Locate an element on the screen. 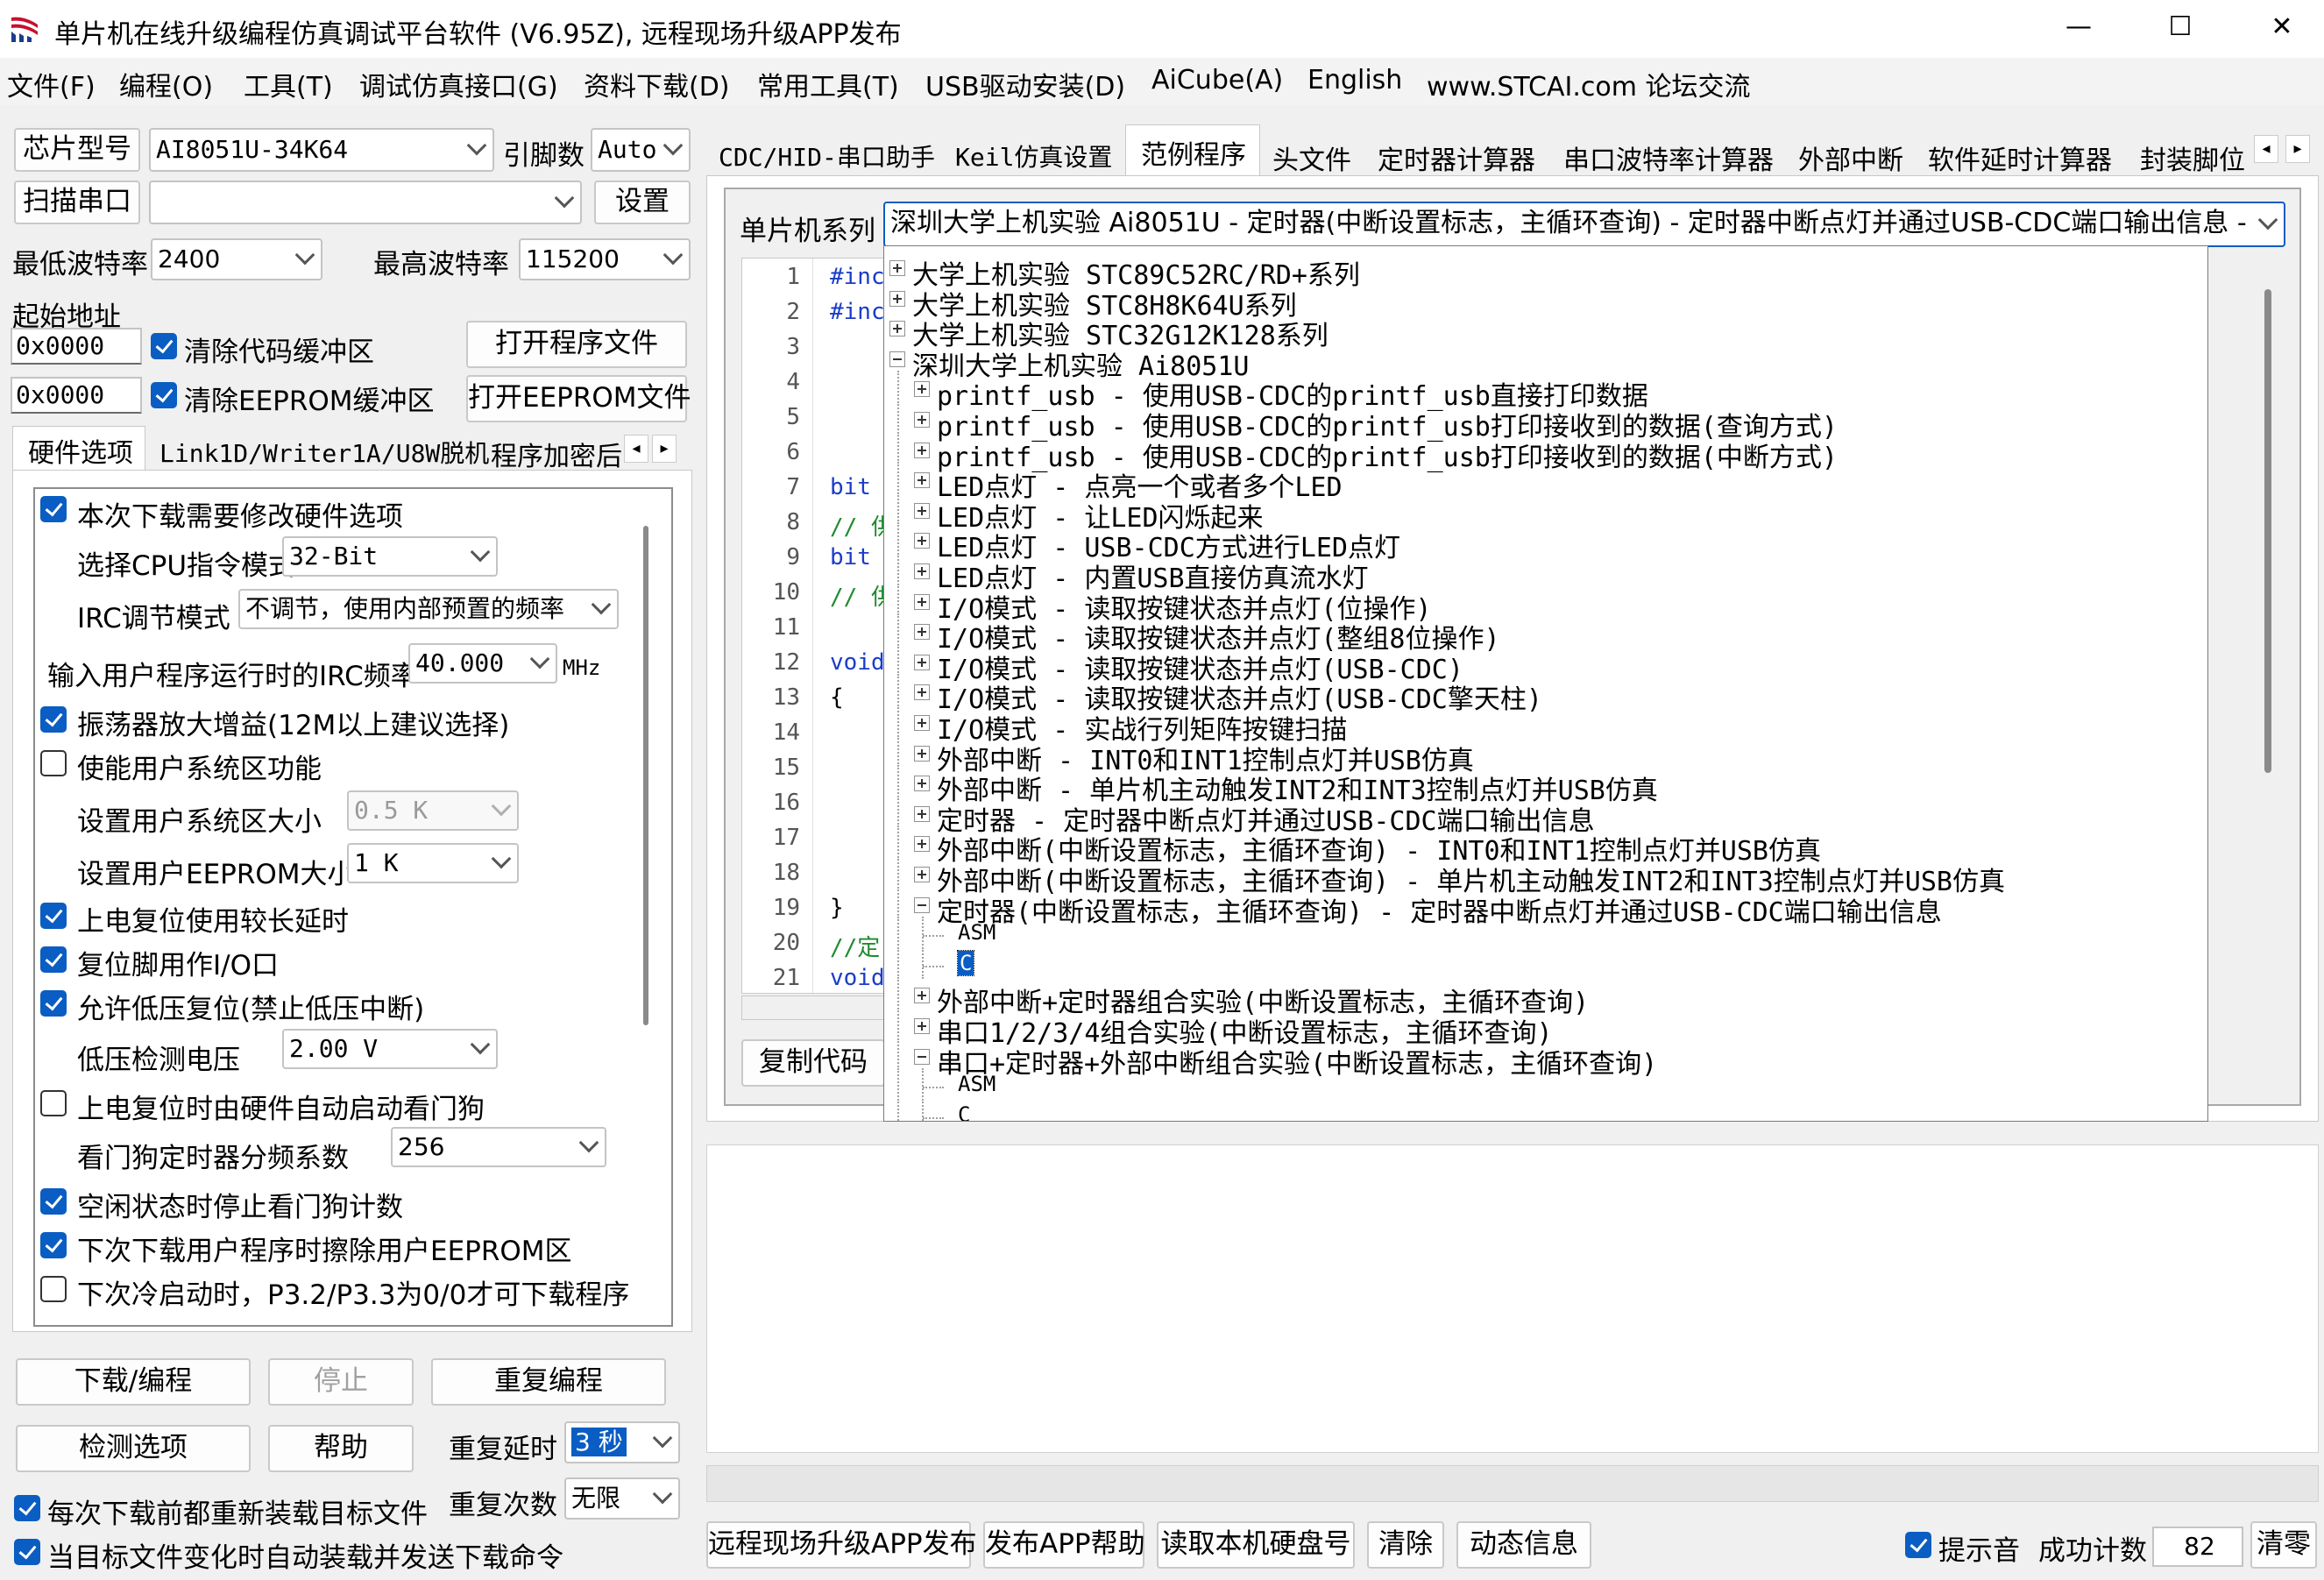  code-address-field: 0x0000 is located at coordinates (76, 346).